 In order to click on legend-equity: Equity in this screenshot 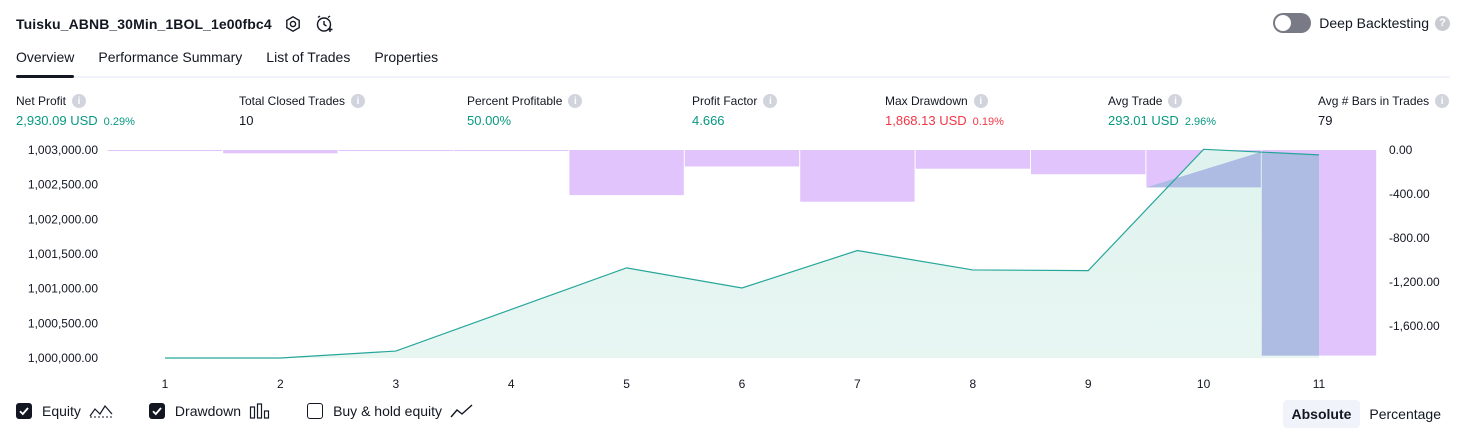, I will do `click(64, 411)`.